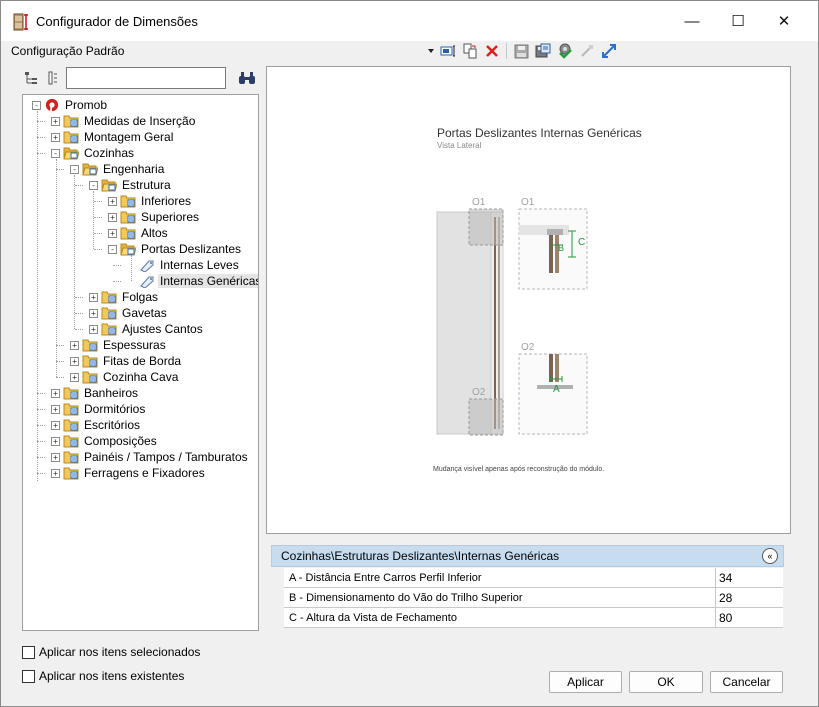  I want to click on dropdown-arrow-icon, so click(431, 51).